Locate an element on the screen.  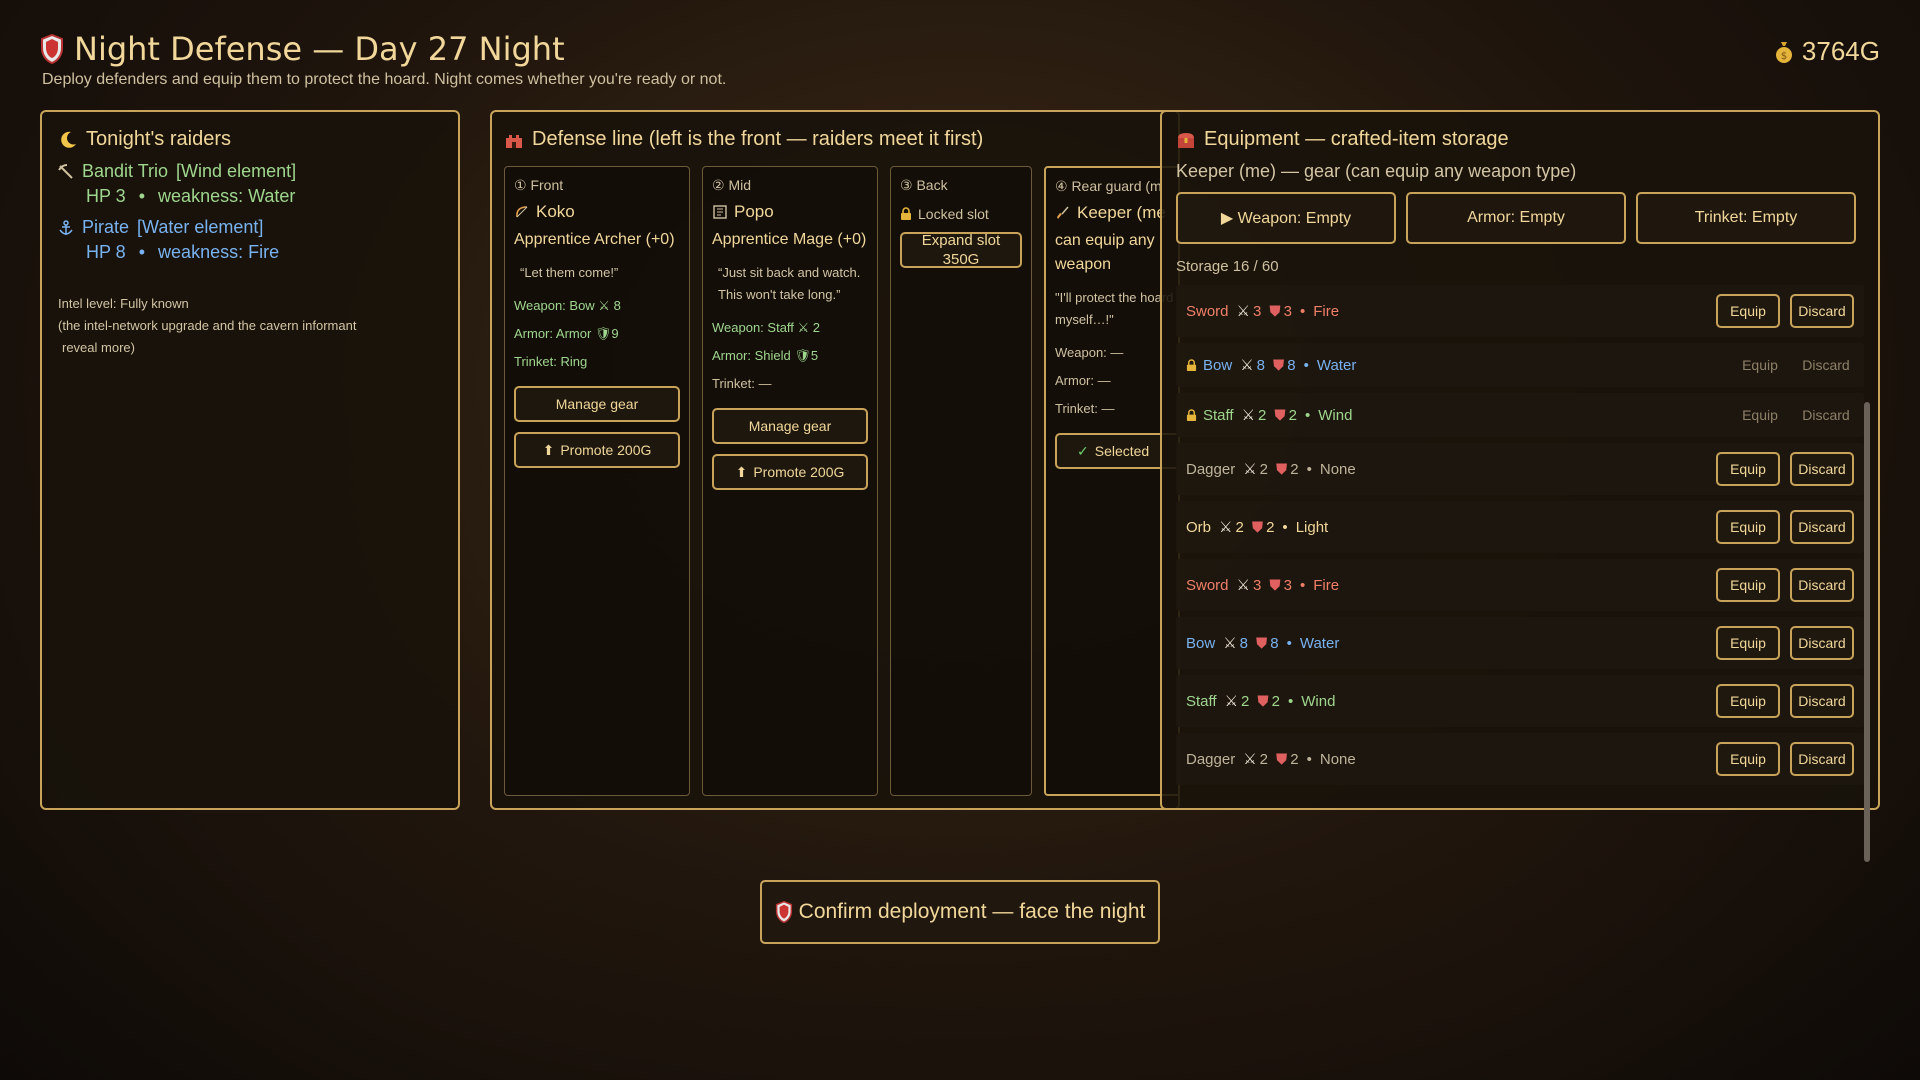
storage-count: Storage 16 / 60 is located at coordinates (1227, 266).